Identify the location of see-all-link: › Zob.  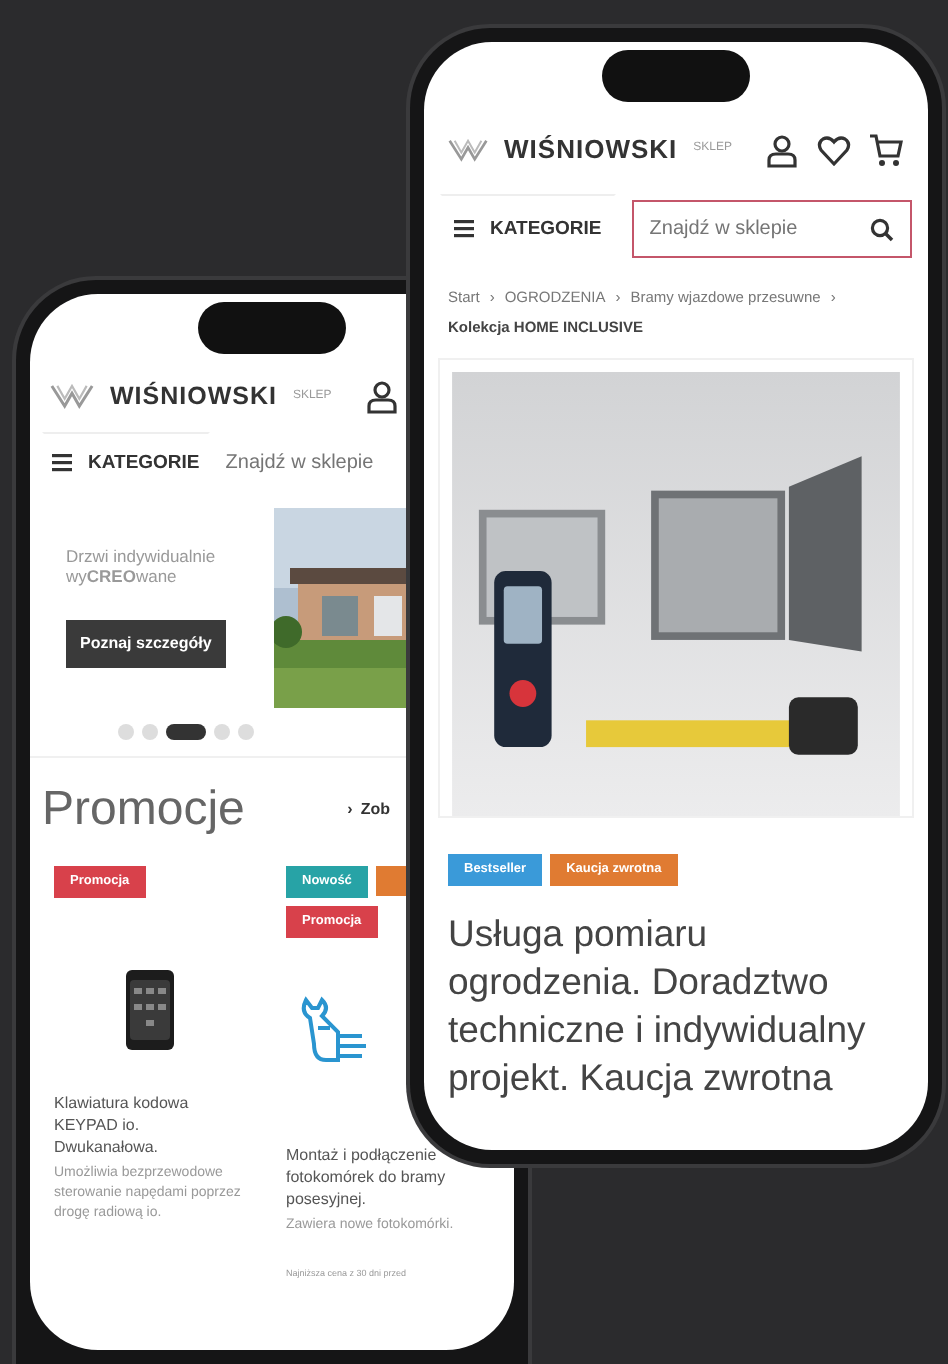
(368, 810).